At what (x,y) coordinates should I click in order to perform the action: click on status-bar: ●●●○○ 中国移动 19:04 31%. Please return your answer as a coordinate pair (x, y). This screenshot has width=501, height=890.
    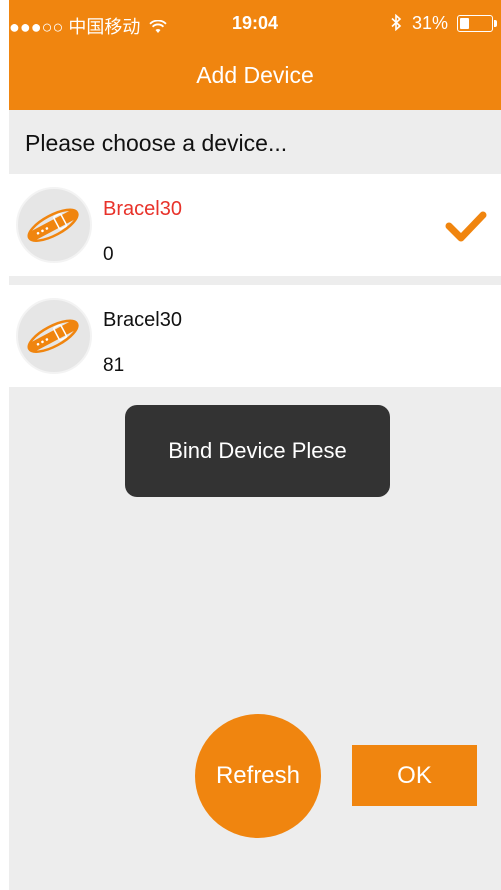
    Looking at the image, I should click on (255, 26).